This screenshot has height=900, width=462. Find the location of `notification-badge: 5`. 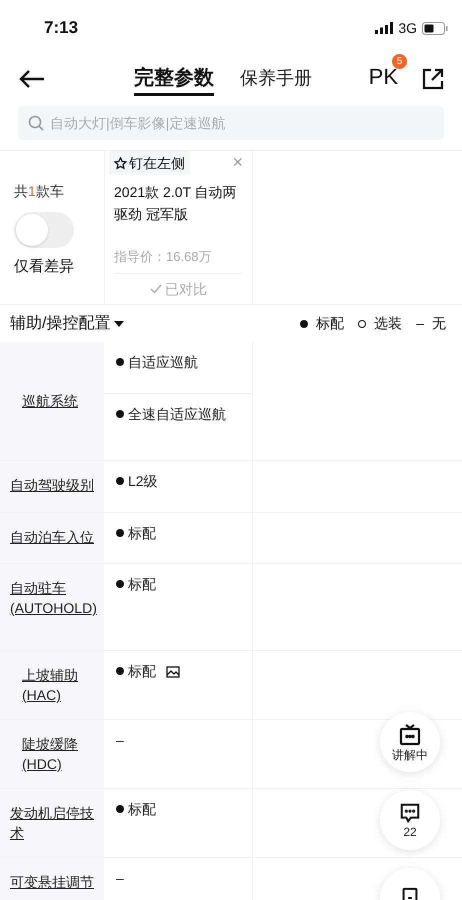

notification-badge: 5 is located at coordinates (399, 61).